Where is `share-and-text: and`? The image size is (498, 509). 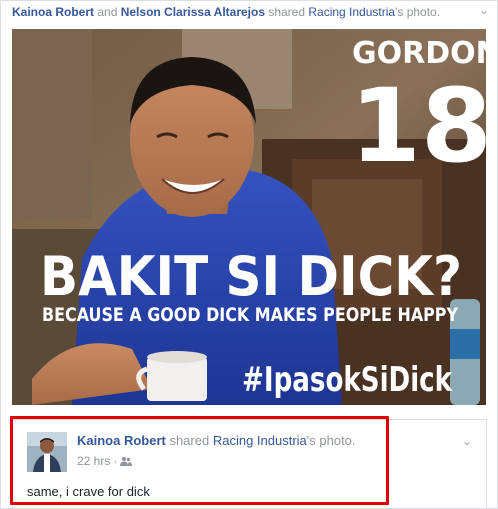
share-and-text: and is located at coordinates (107, 12).